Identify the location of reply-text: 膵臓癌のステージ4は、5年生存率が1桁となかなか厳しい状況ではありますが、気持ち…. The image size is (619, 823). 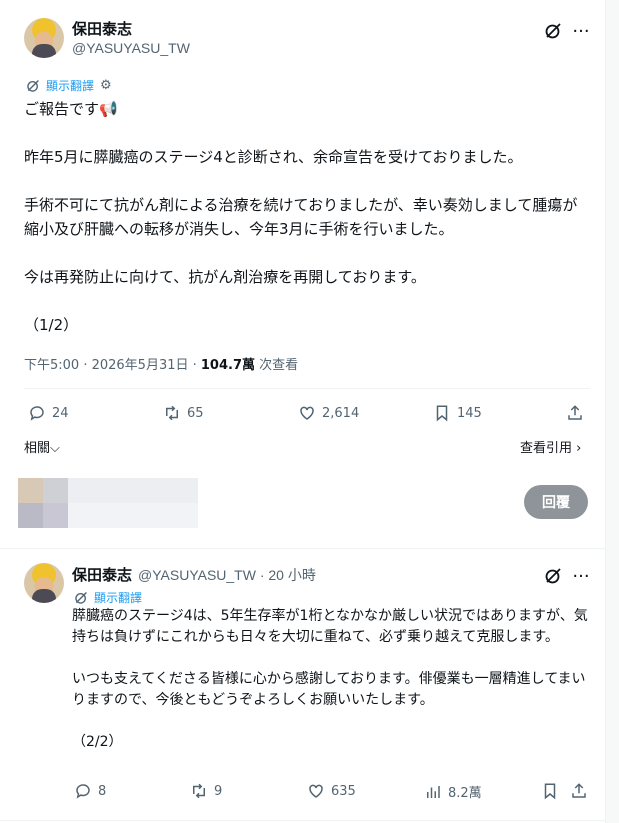
(330, 679).